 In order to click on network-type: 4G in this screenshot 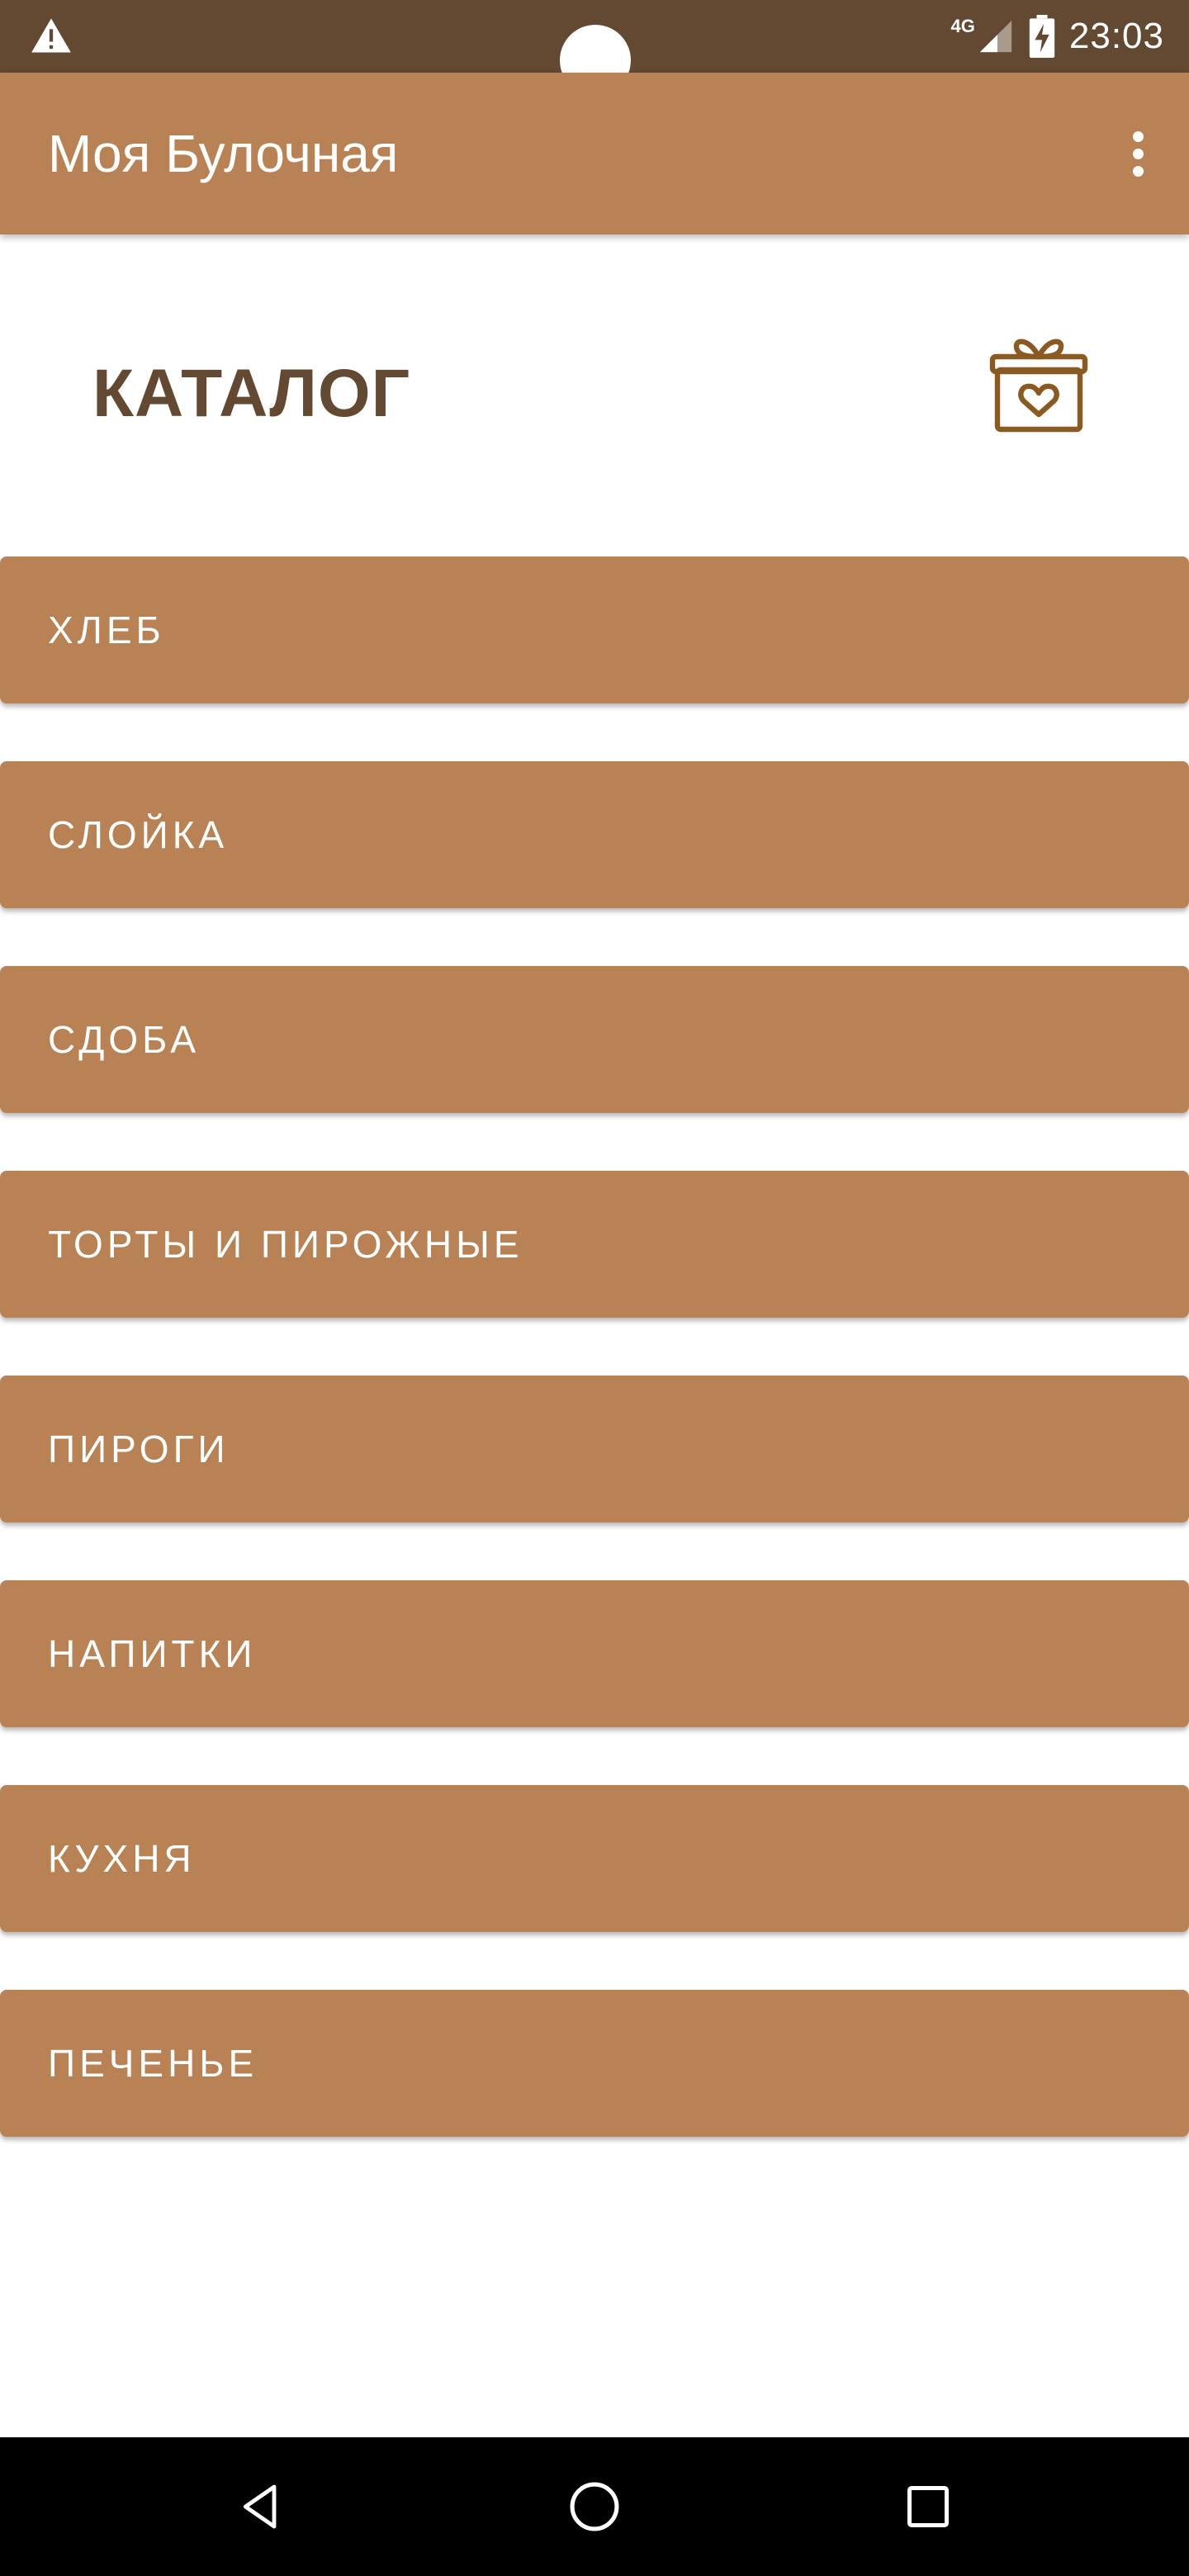, I will do `click(962, 26)`.